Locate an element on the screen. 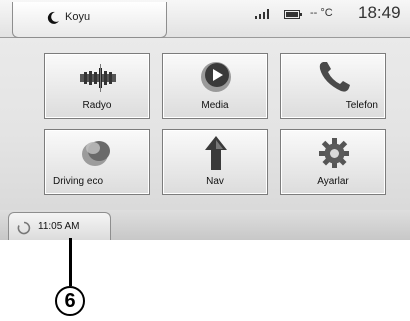  radio-tile: Radyo is located at coordinates (97, 86).